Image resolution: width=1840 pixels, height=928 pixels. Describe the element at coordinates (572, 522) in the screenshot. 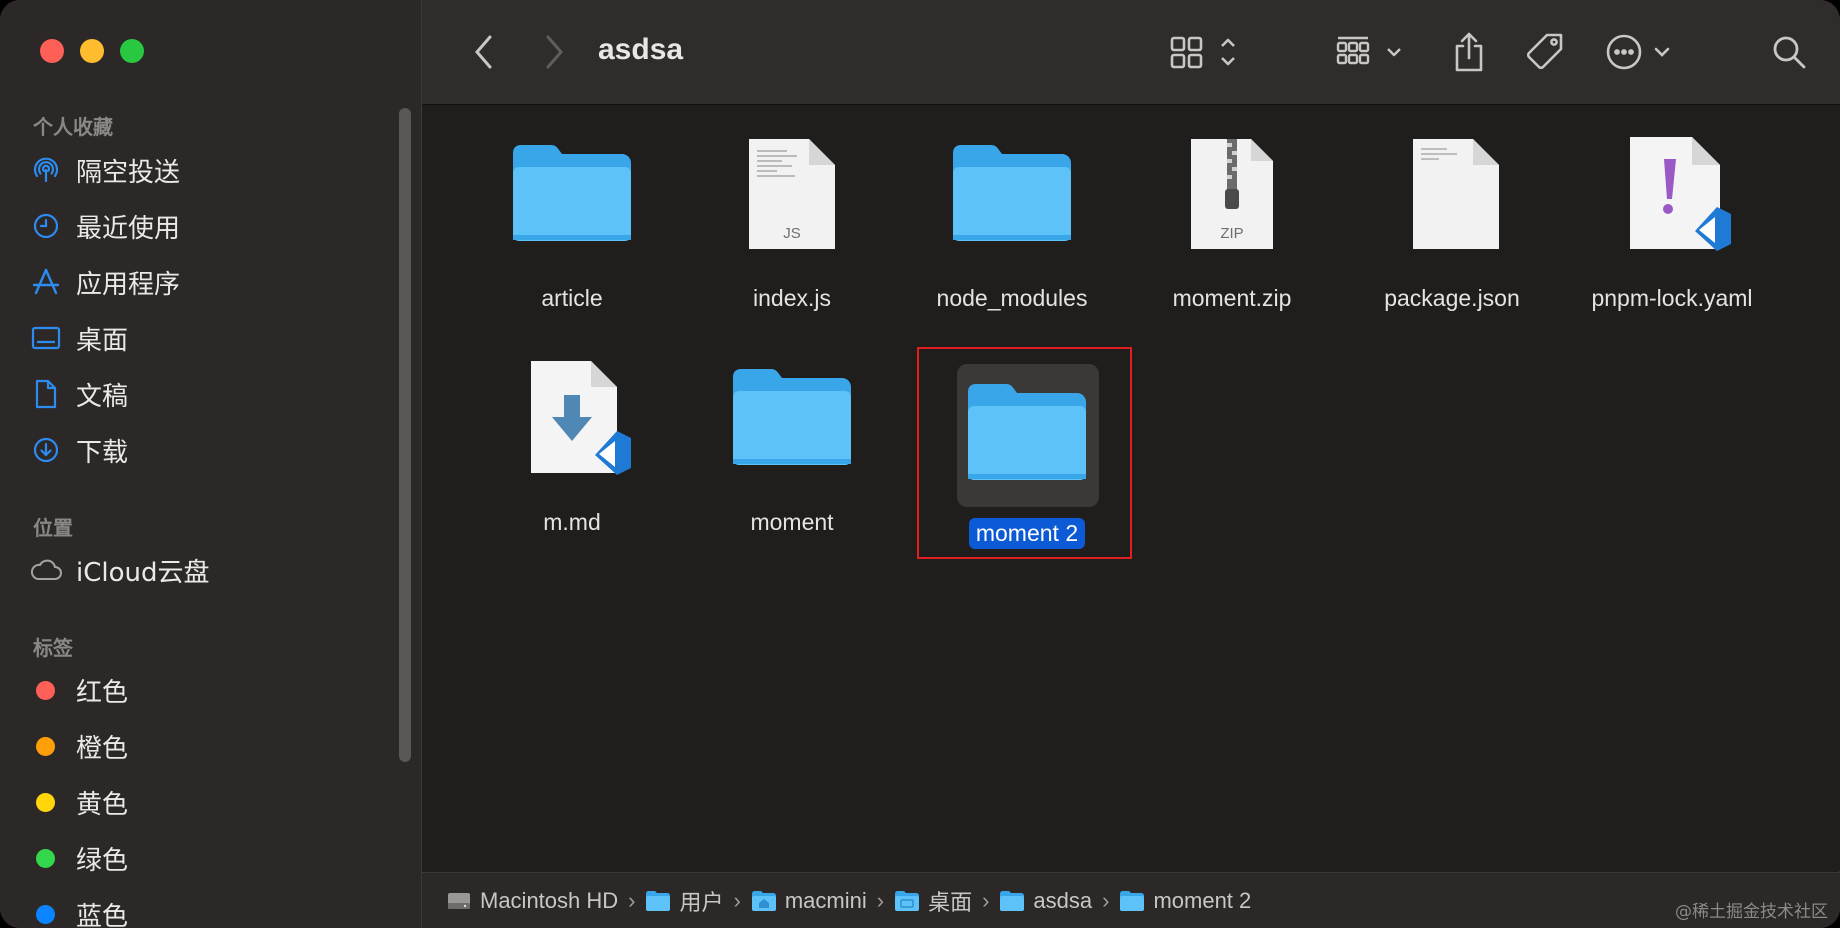

I see `file-name: m.md` at that location.